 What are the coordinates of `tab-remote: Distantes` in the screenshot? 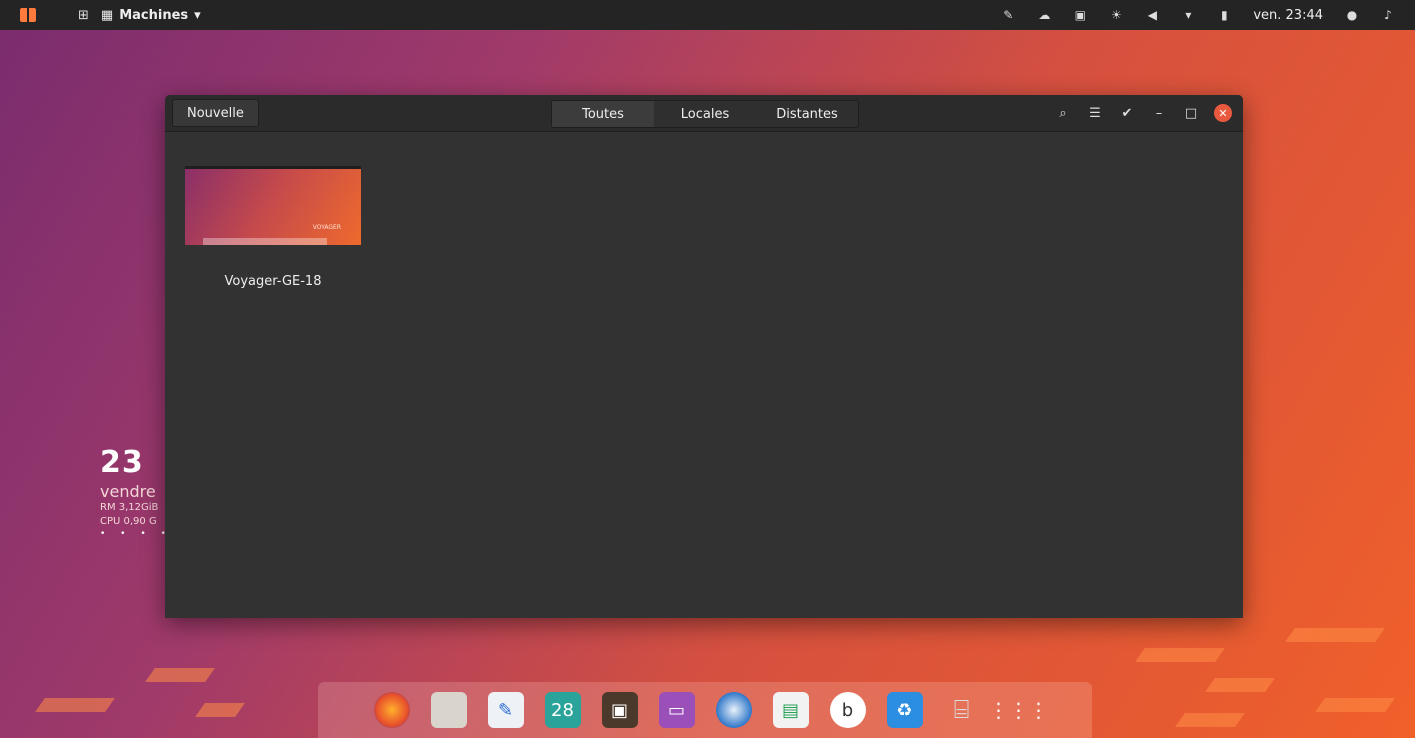 It's located at (807, 114).